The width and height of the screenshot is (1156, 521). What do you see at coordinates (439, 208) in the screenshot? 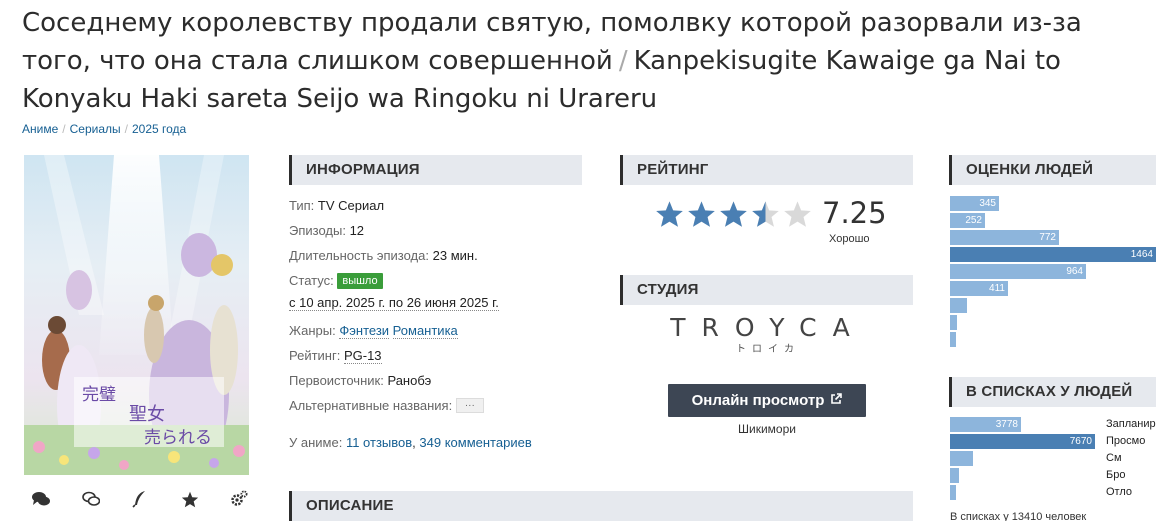
I see `info-type: Тип: TV Сериал` at bounding box center [439, 208].